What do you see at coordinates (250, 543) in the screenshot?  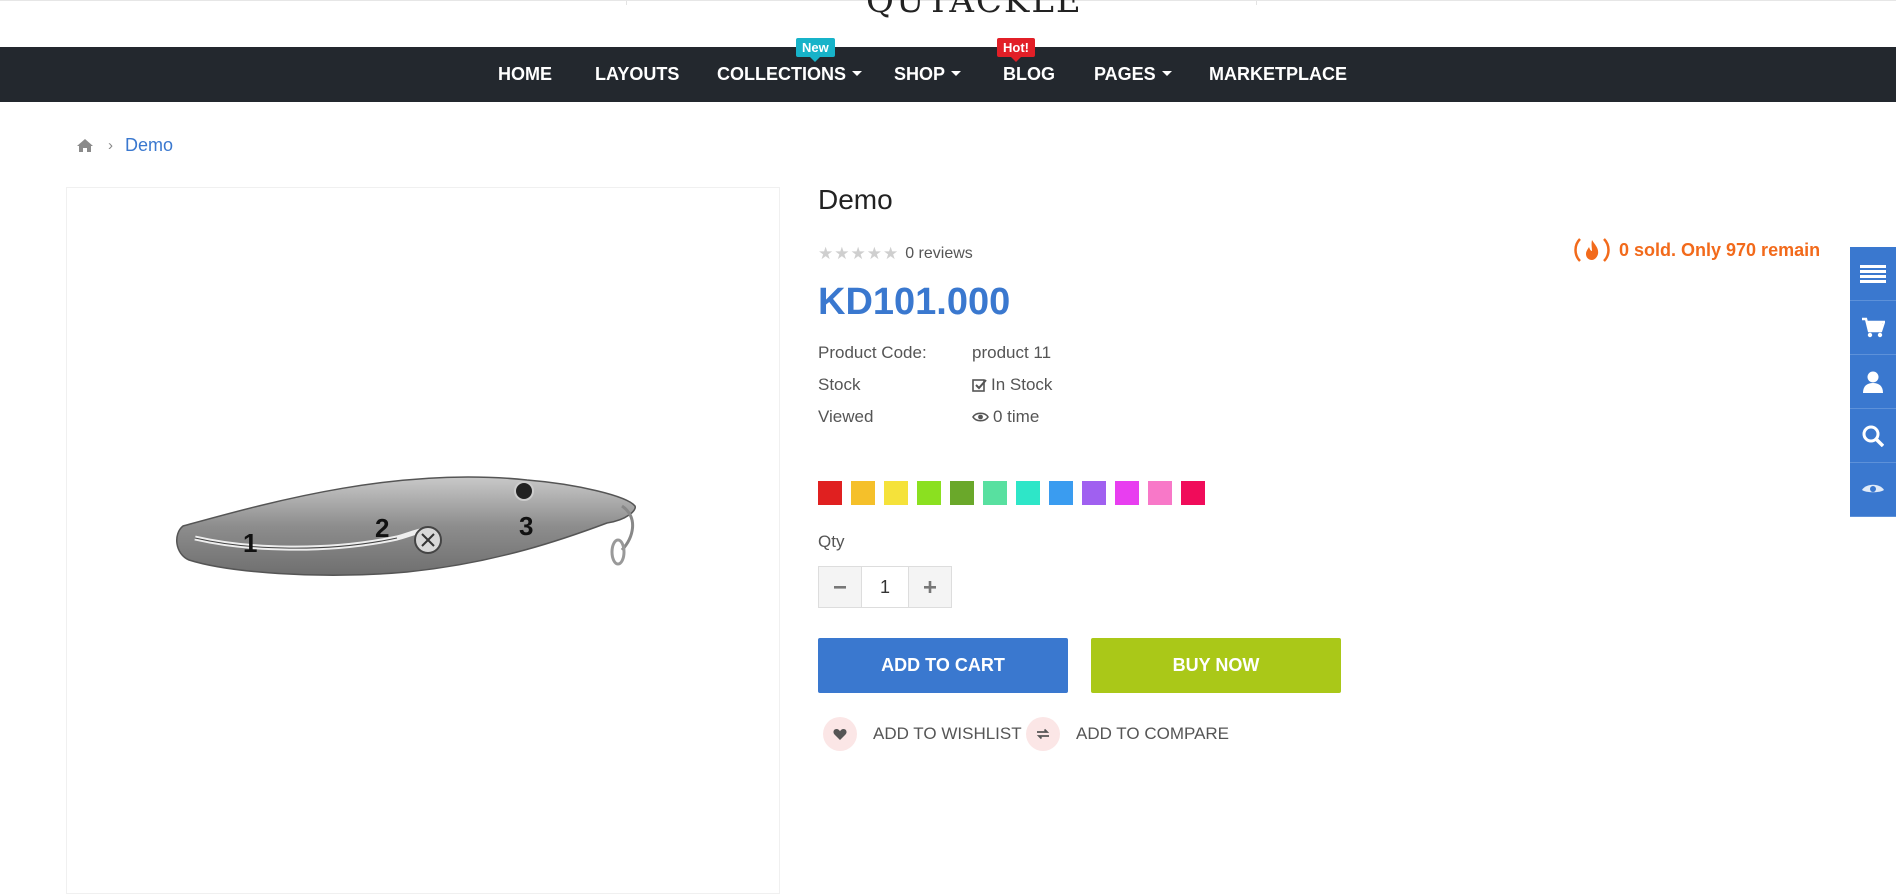 I see `image-label: 1` at bounding box center [250, 543].